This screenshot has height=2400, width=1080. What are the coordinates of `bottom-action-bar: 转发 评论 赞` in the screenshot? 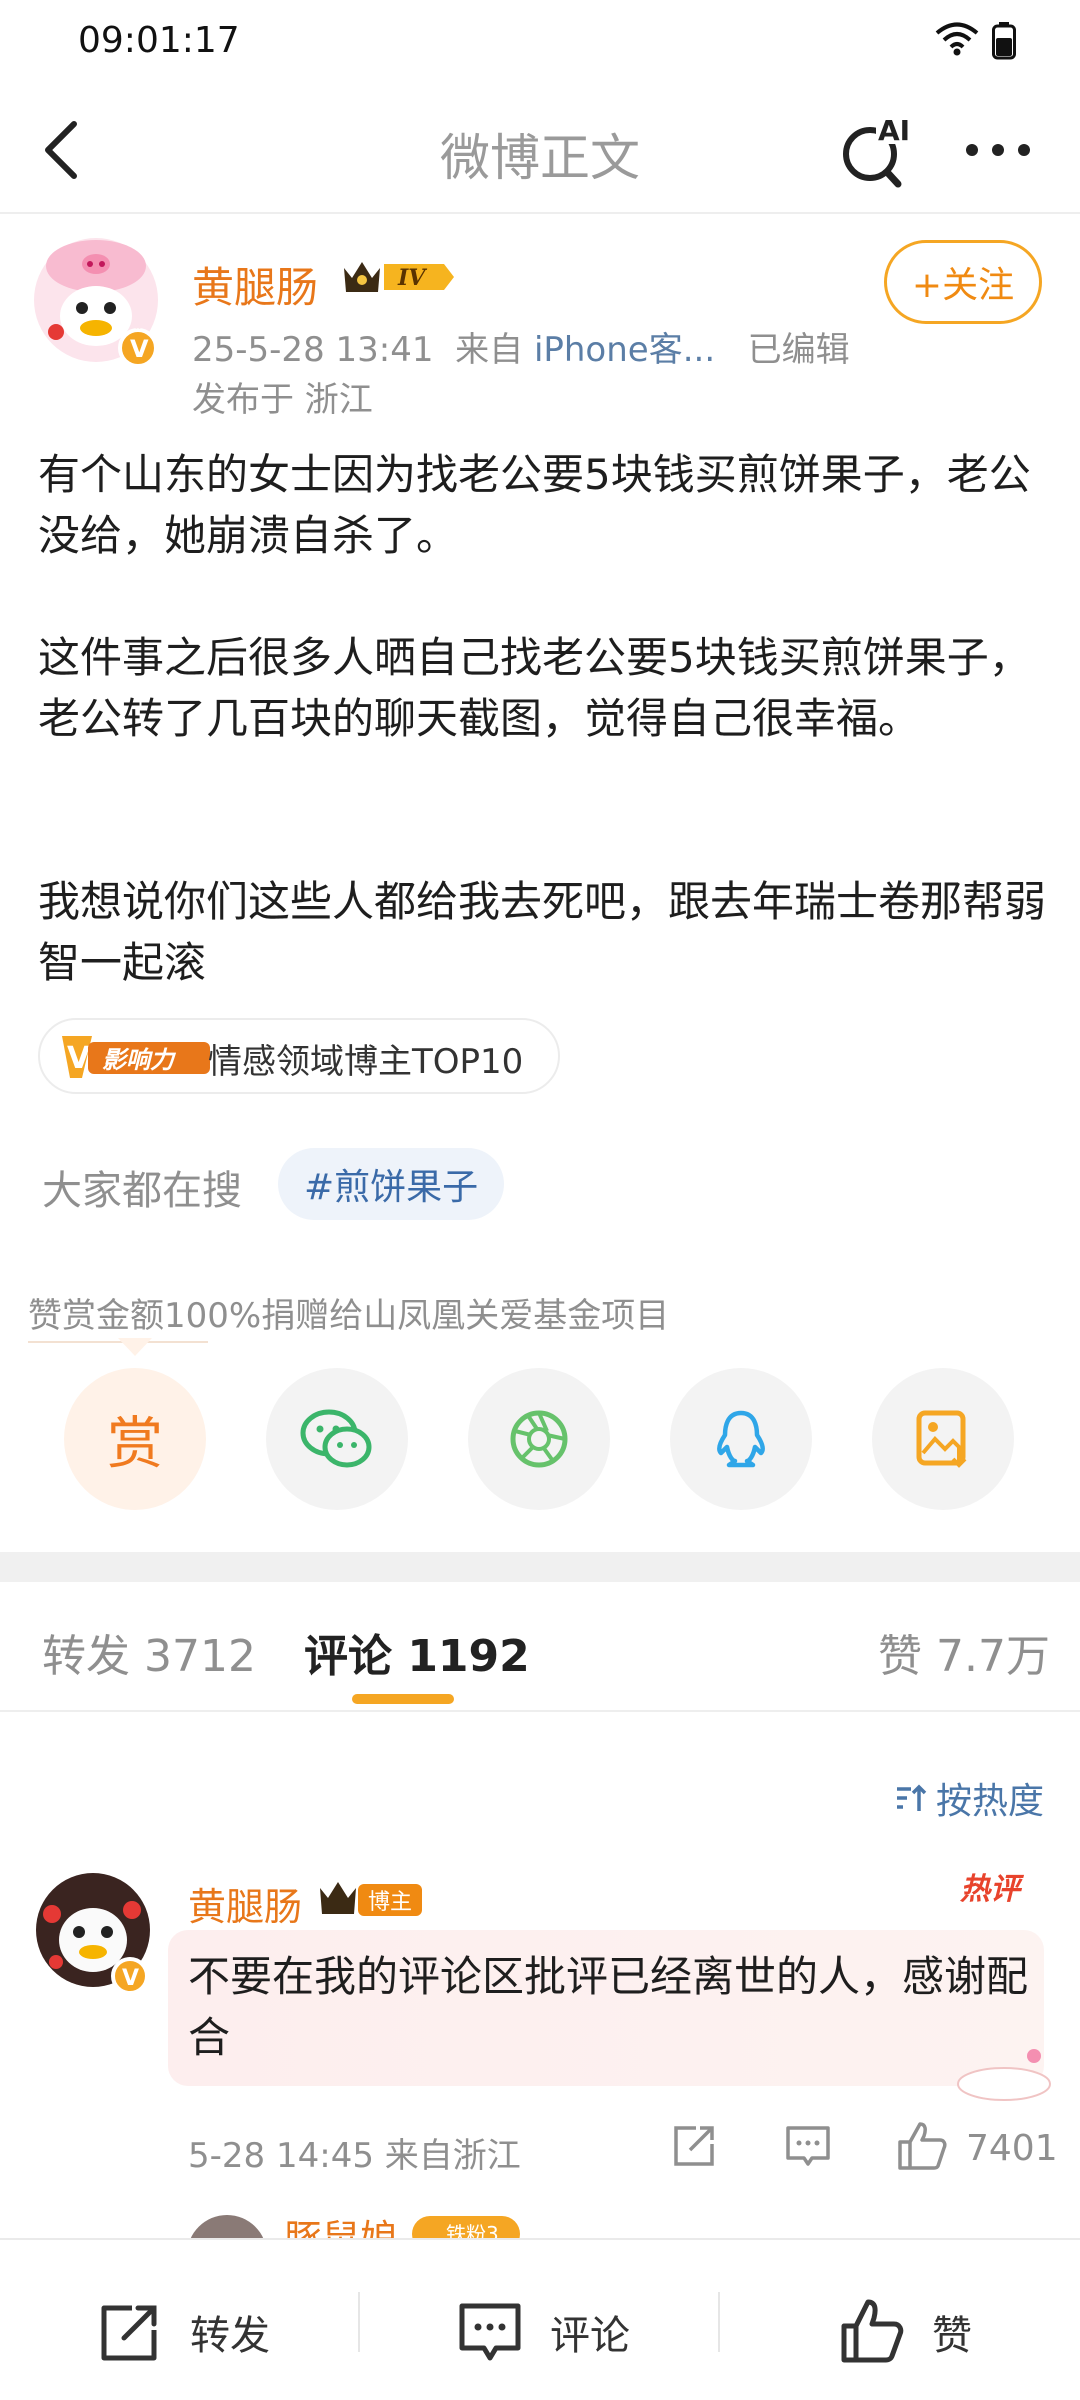 It's located at (540, 2319).